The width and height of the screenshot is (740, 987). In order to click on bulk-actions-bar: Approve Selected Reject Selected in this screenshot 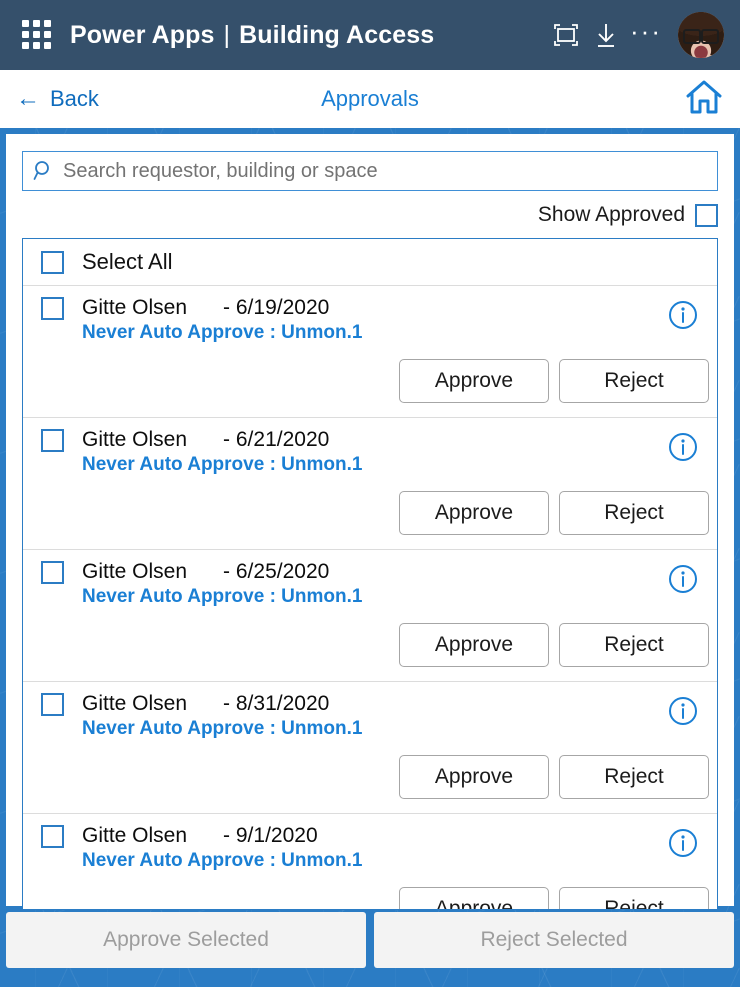, I will do `click(370, 940)`.